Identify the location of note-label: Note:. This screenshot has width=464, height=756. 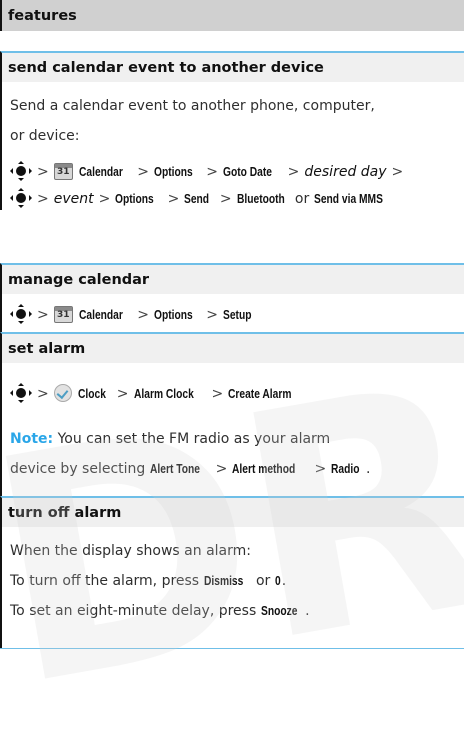
(32, 439).